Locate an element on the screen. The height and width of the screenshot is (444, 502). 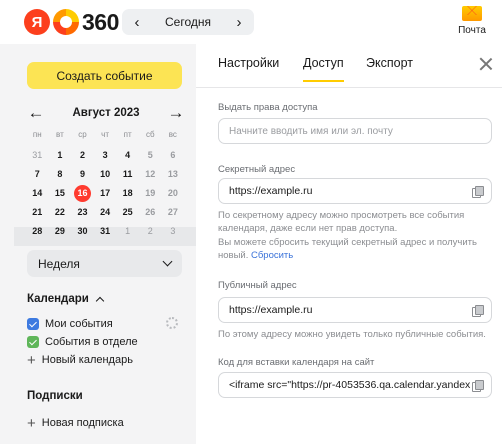
calendar-item-department: События в отделе is located at coordinates (82, 342).